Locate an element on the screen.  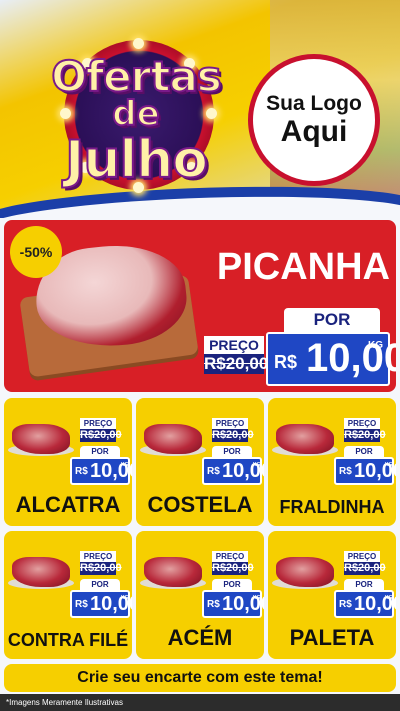
product-name: CONTRA FILÉ is located at coordinates (68, 640).